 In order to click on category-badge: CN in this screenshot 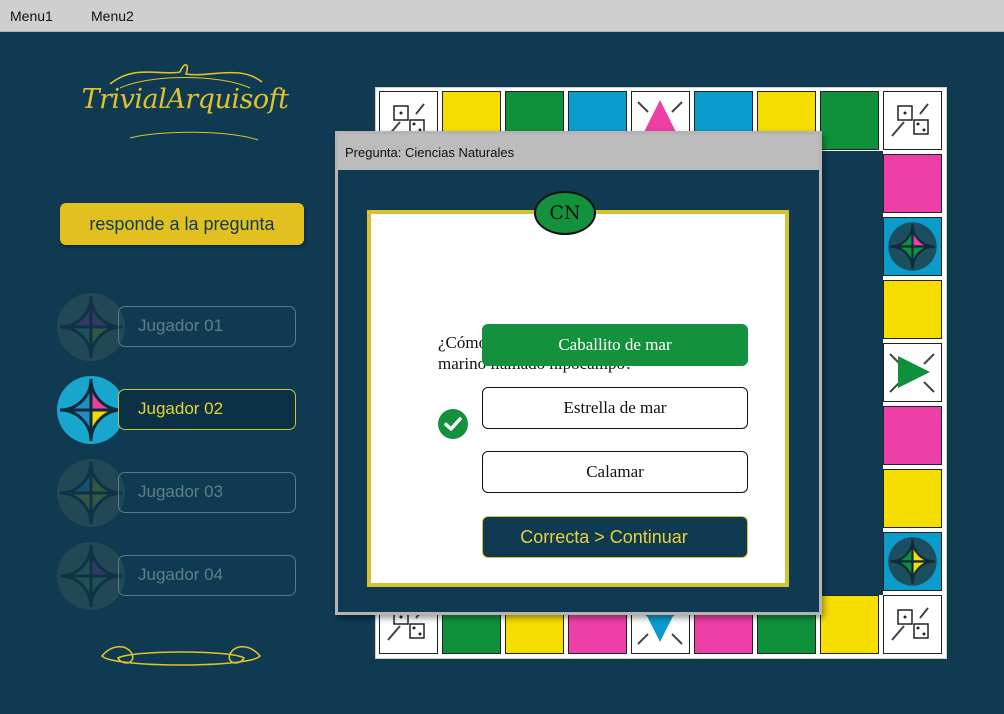, I will do `click(565, 213)`.